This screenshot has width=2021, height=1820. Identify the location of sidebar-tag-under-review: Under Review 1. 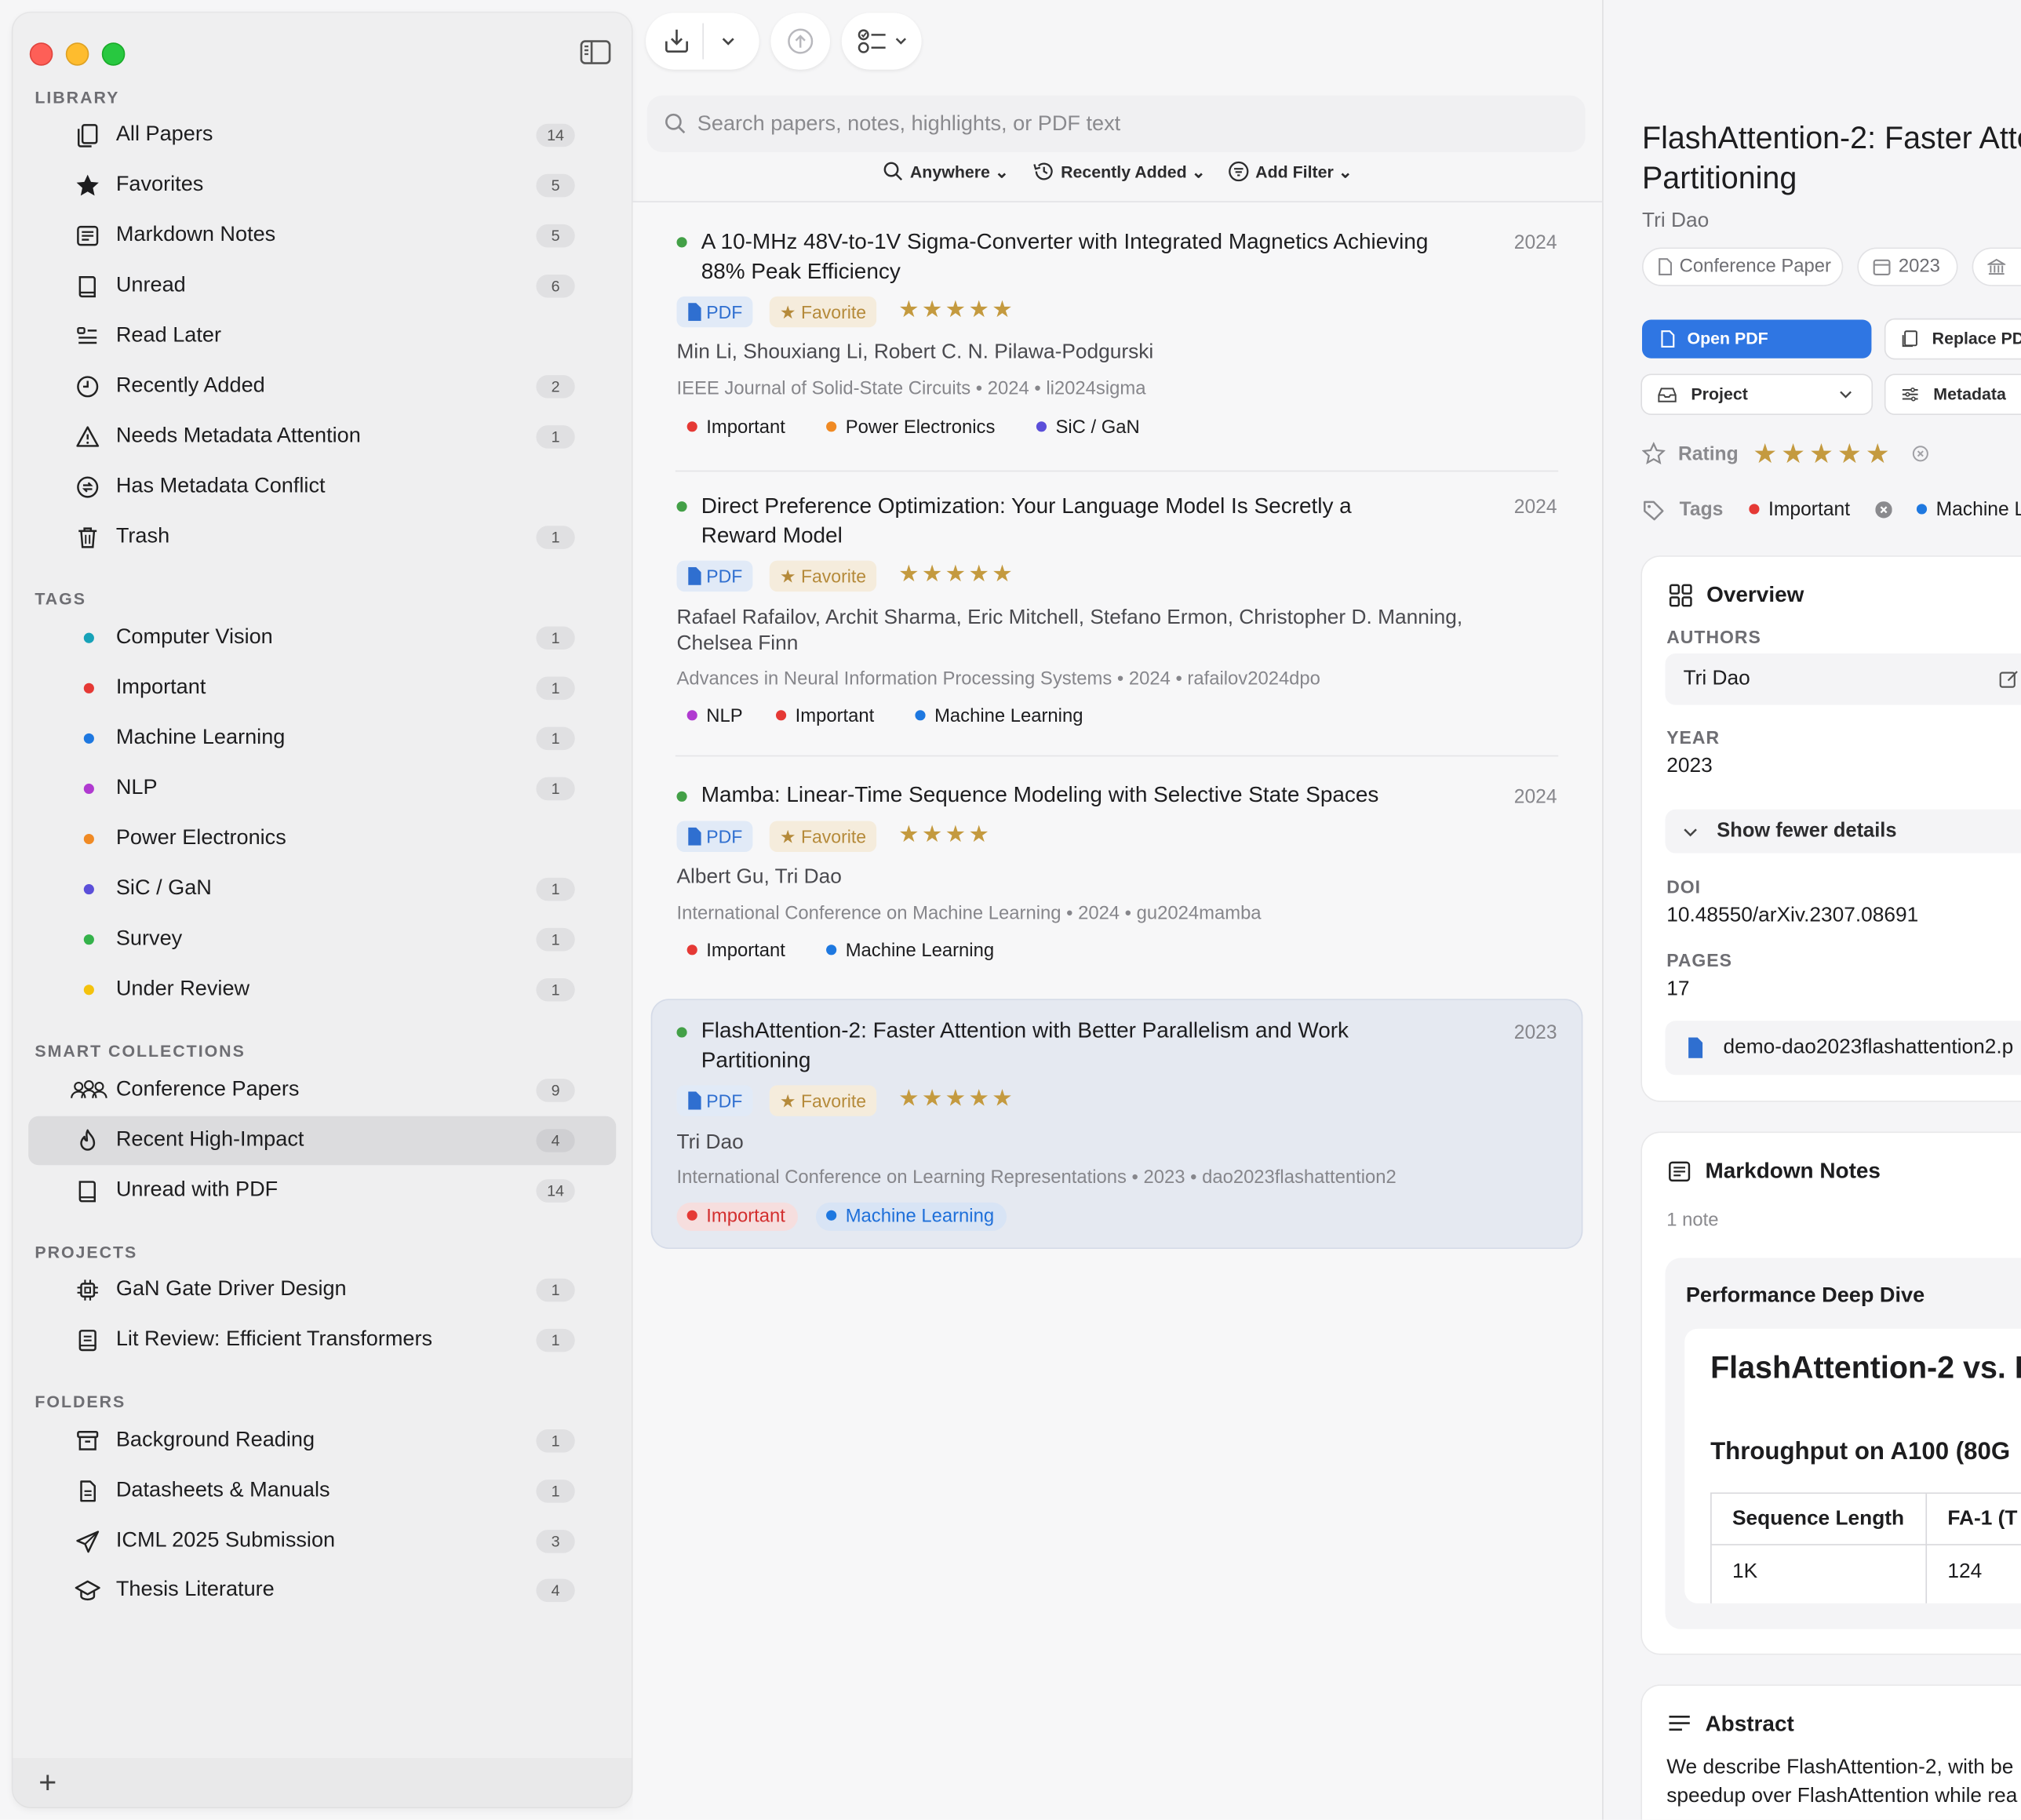
(322, 990).